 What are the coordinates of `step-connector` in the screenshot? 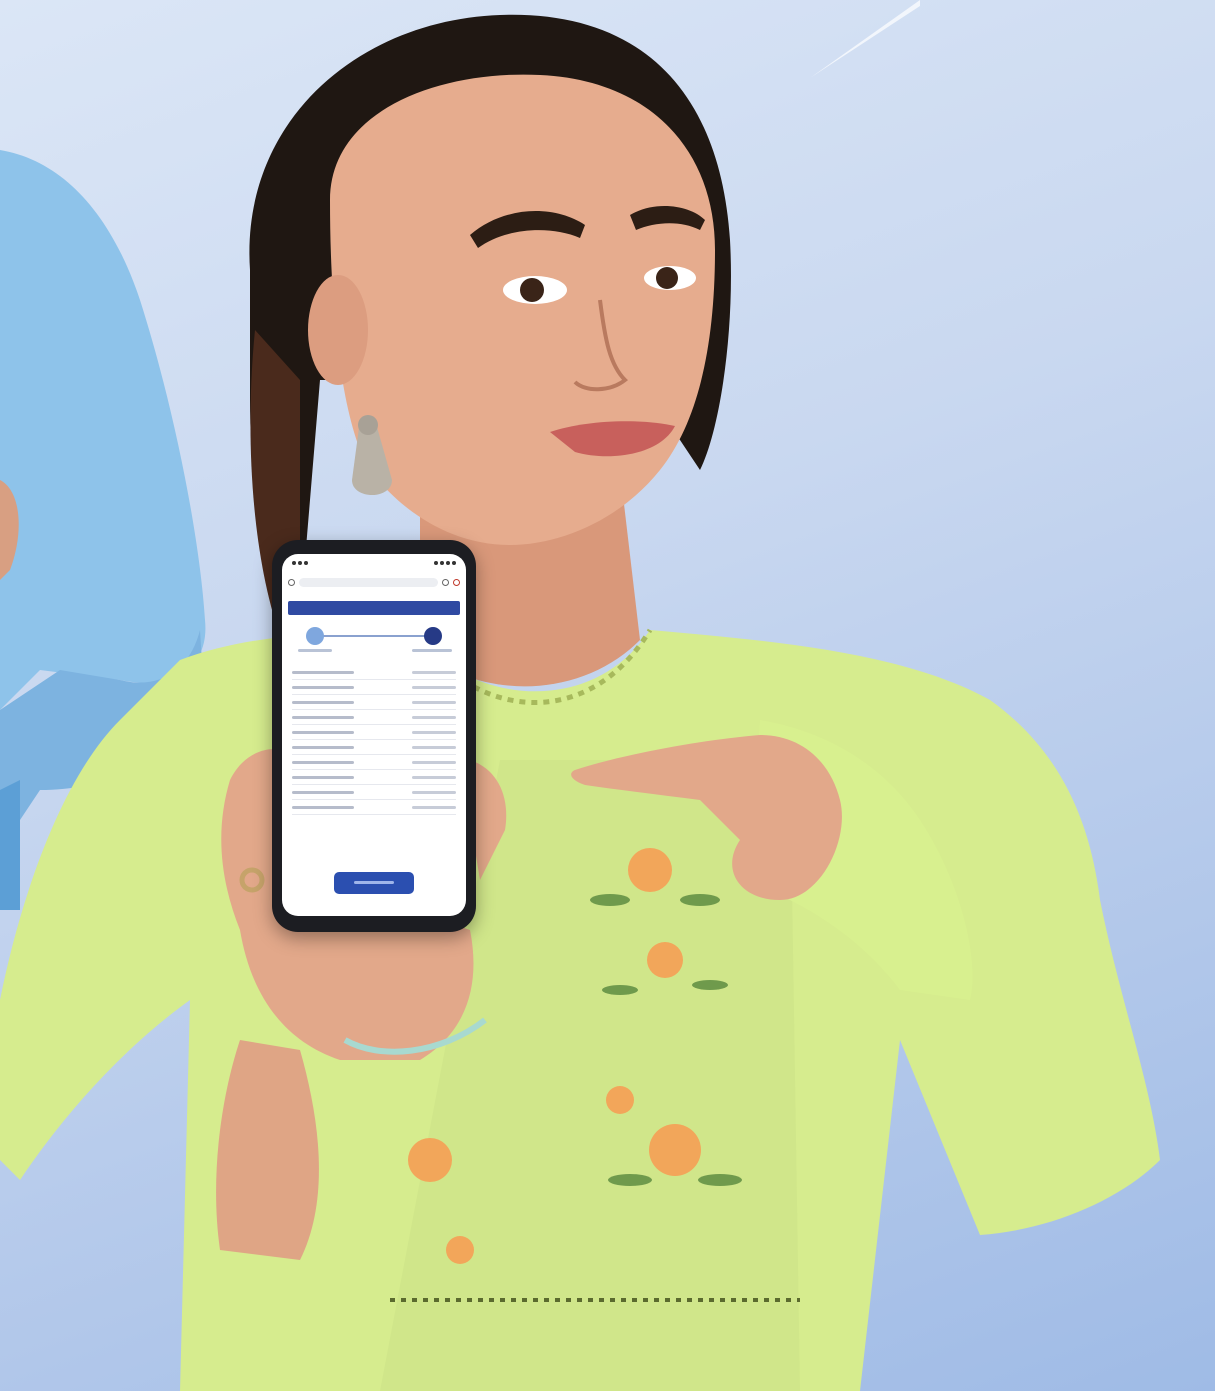 It's located at (374, 636).